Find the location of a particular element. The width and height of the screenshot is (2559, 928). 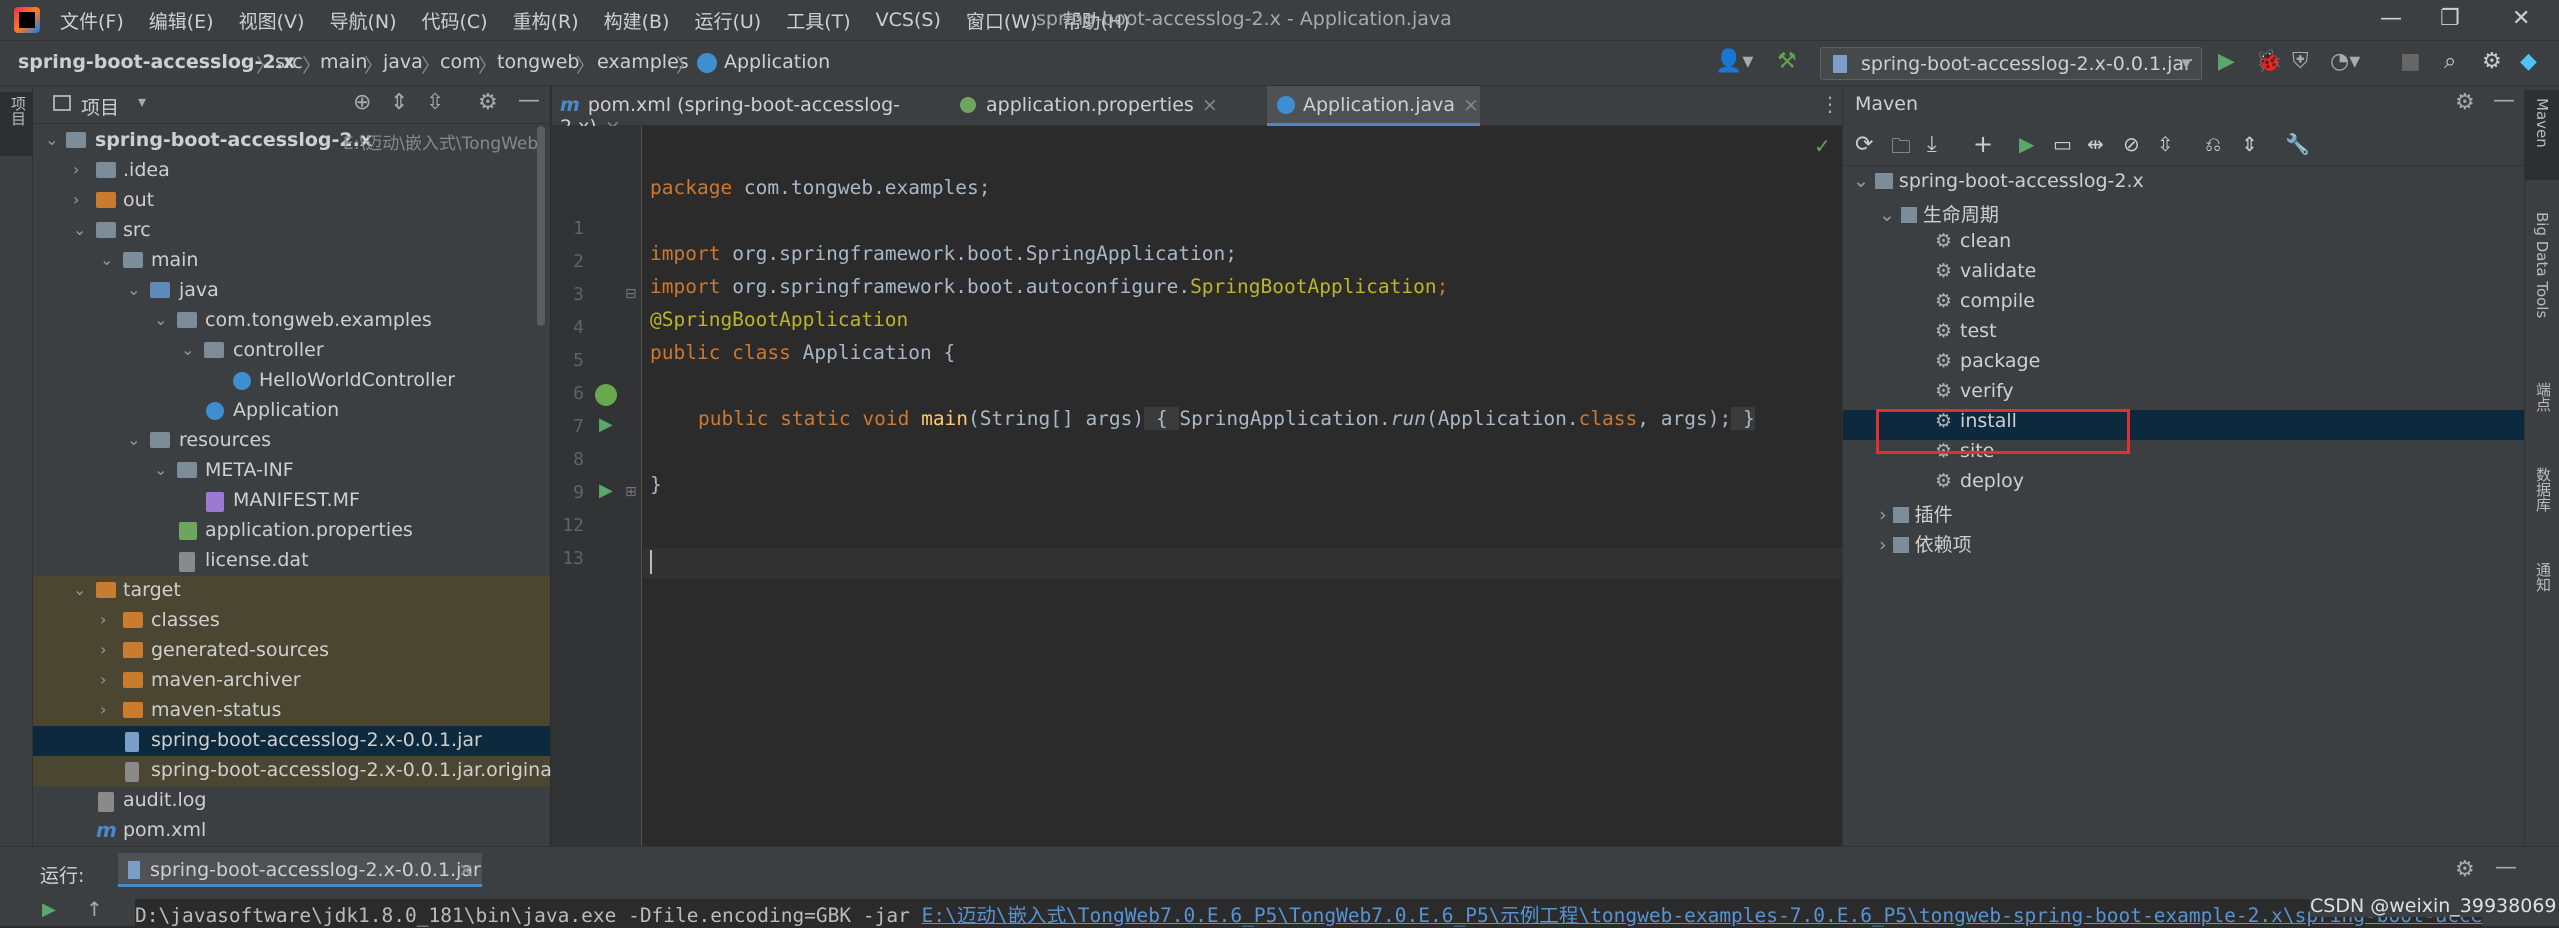

profile-icon: ◔▾ is located at coordinates (2345, 61).